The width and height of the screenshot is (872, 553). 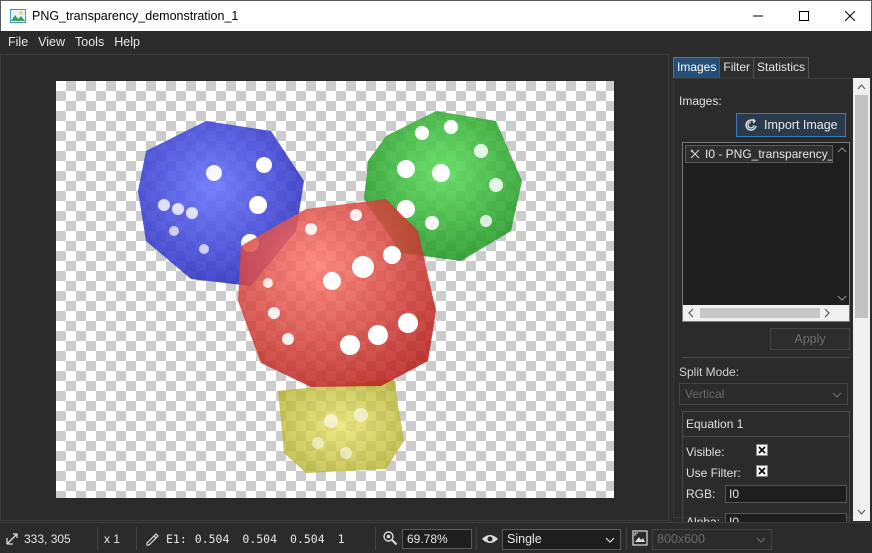 I want to click on maximize-icon, so click(x=804, y=16).